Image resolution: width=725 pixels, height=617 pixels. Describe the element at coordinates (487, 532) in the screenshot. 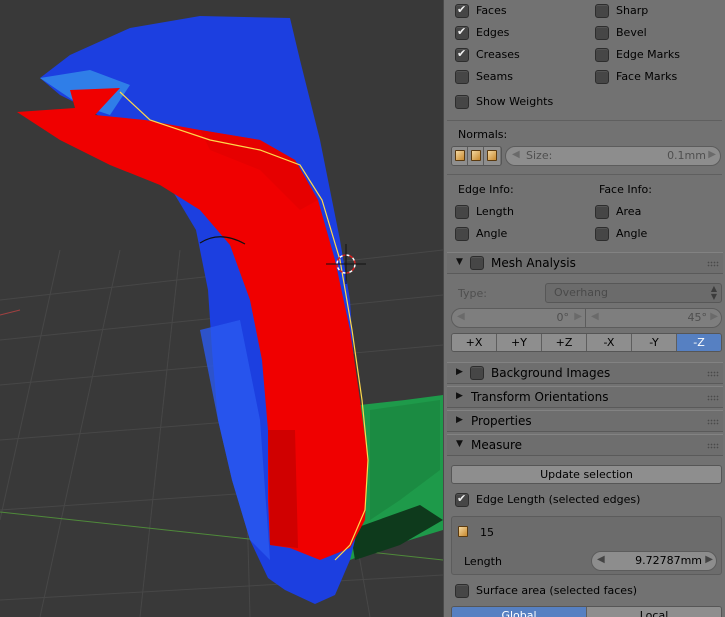

I see `edge-count-value: 15` at that location.